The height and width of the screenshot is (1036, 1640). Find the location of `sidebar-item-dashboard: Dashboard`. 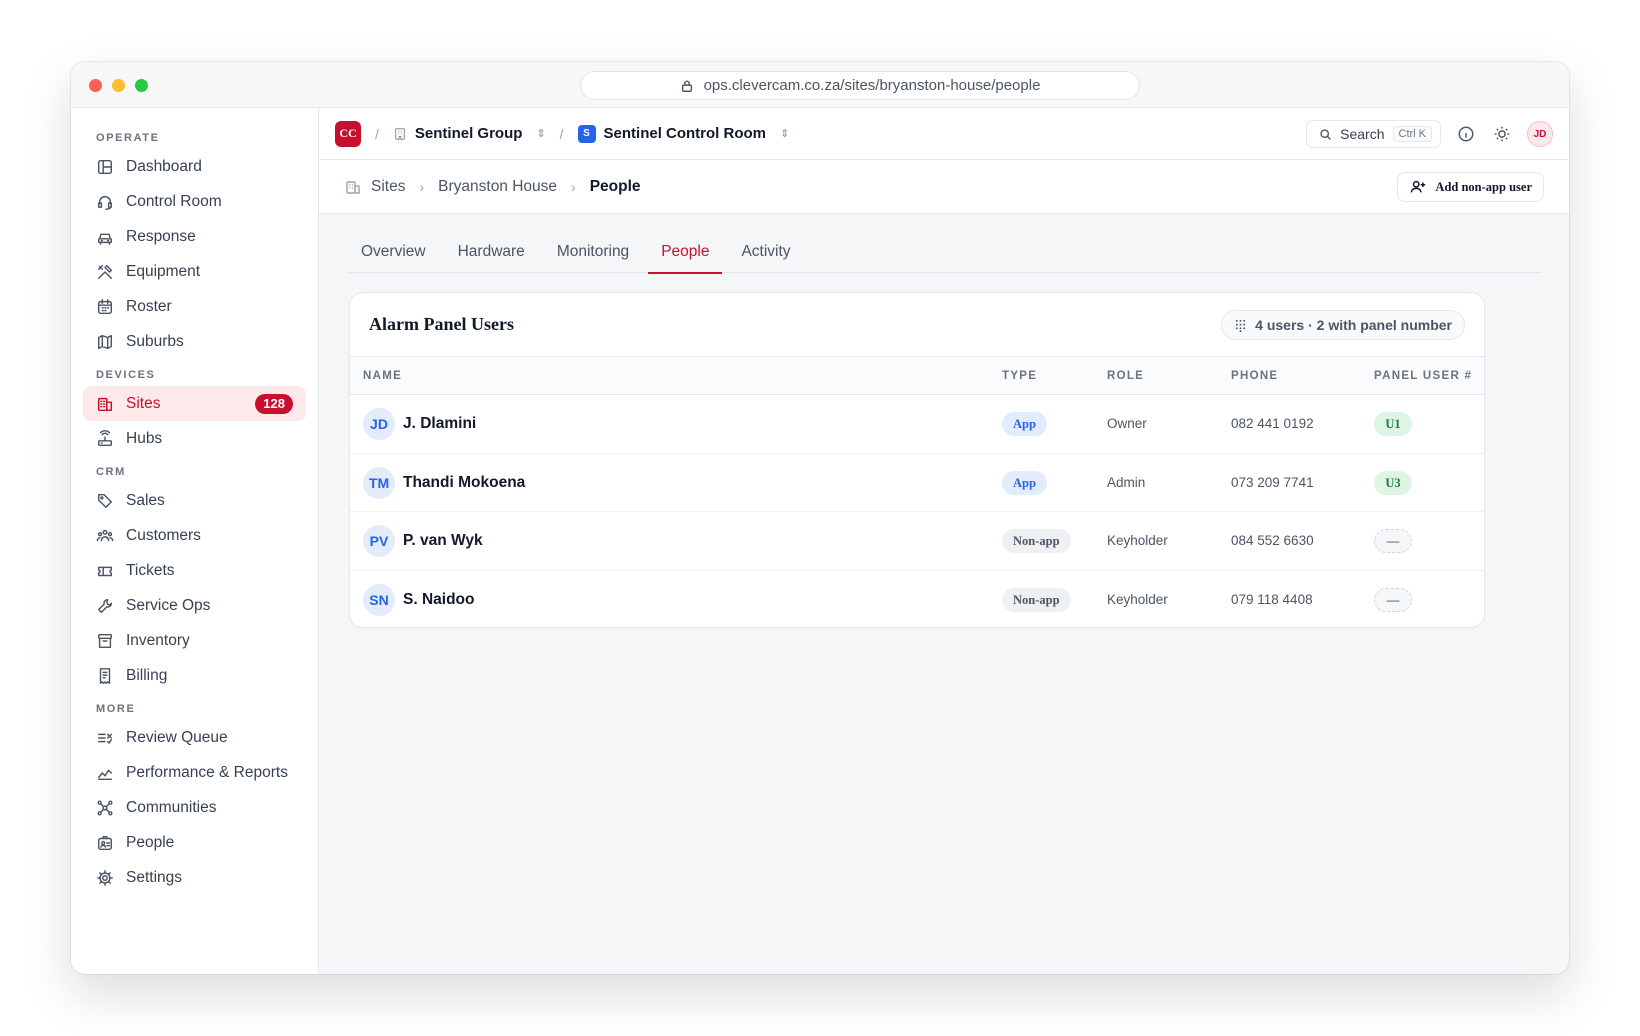

sidebar-item-dashboard: Dashboard is located at coordinates (194, 166).